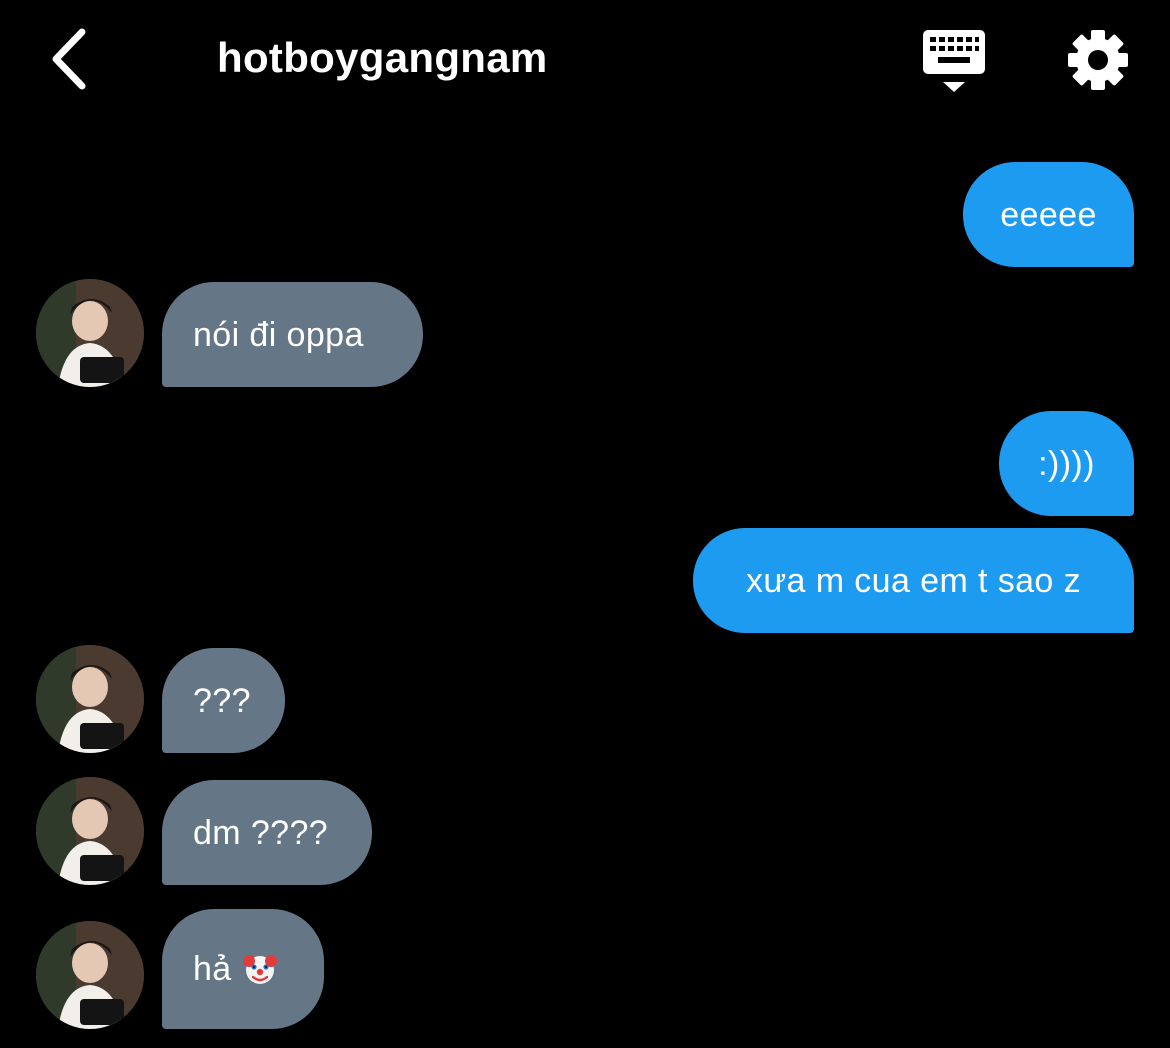  I want to click on message-text: eeeee, so click(1048, 214).